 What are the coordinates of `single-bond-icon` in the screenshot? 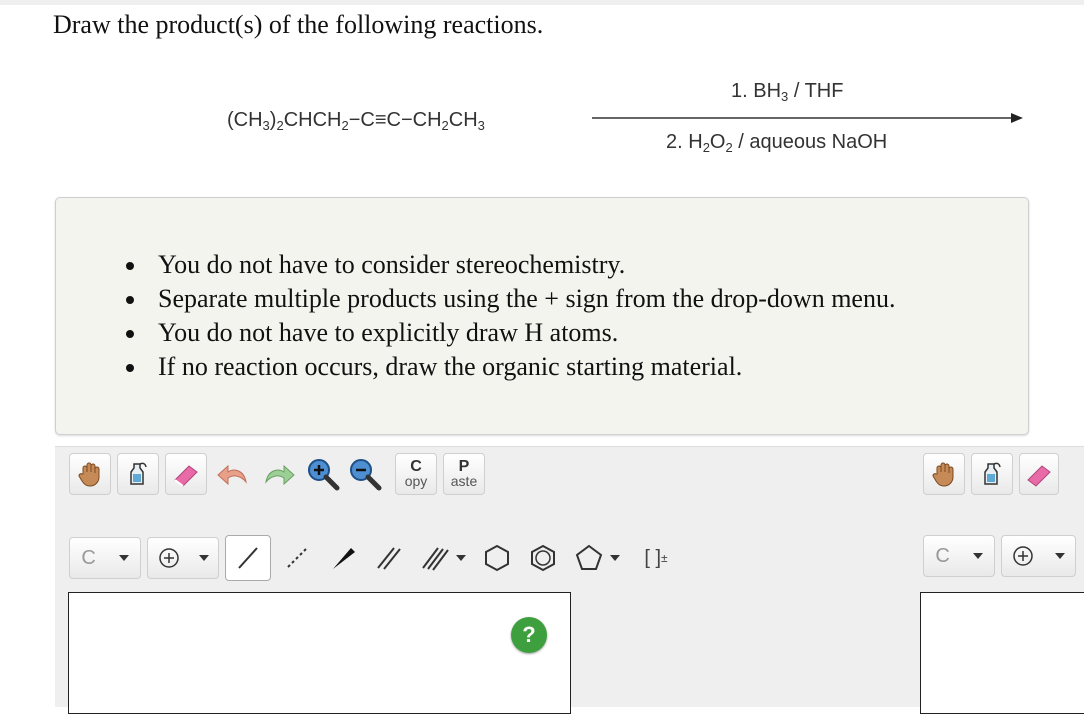 It's located at (248, 558).